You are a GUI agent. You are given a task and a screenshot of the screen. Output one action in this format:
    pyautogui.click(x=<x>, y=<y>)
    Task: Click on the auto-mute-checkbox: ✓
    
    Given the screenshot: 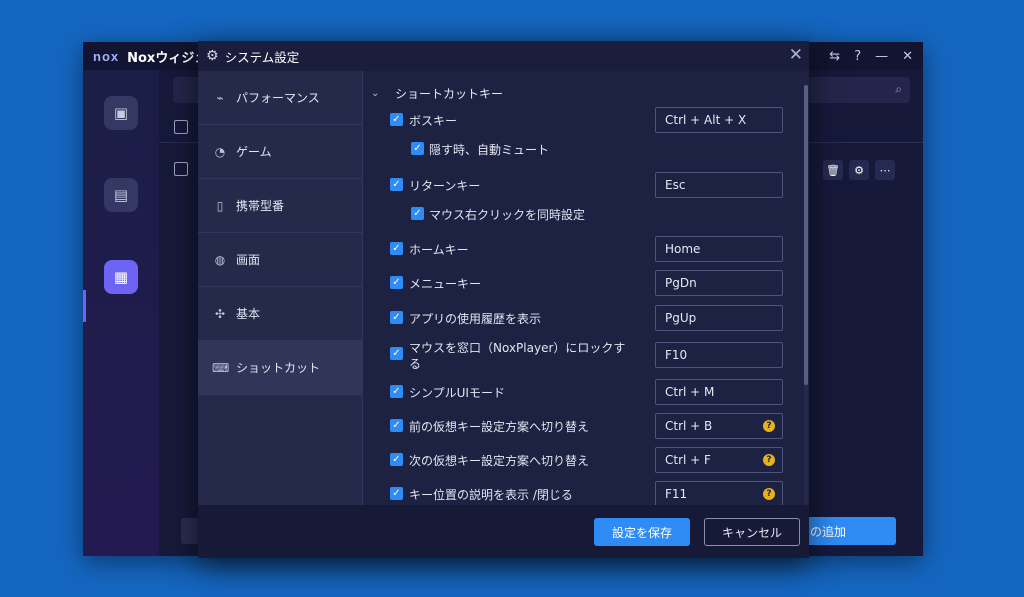 What is the action you would take?
    pyautogui.click(x=417, y=148)
    